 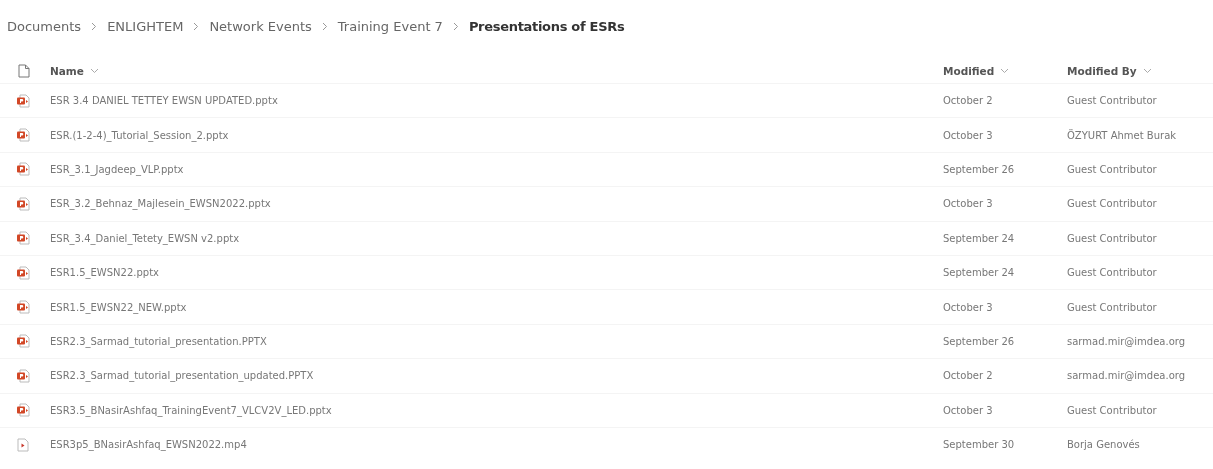 What do you see at coordinates (148, 445) in the screenshot?
I see `file-name: ESR3p5_BNasirAshfaq_EWSN2022.mp4` at bounding box center [148, 445].